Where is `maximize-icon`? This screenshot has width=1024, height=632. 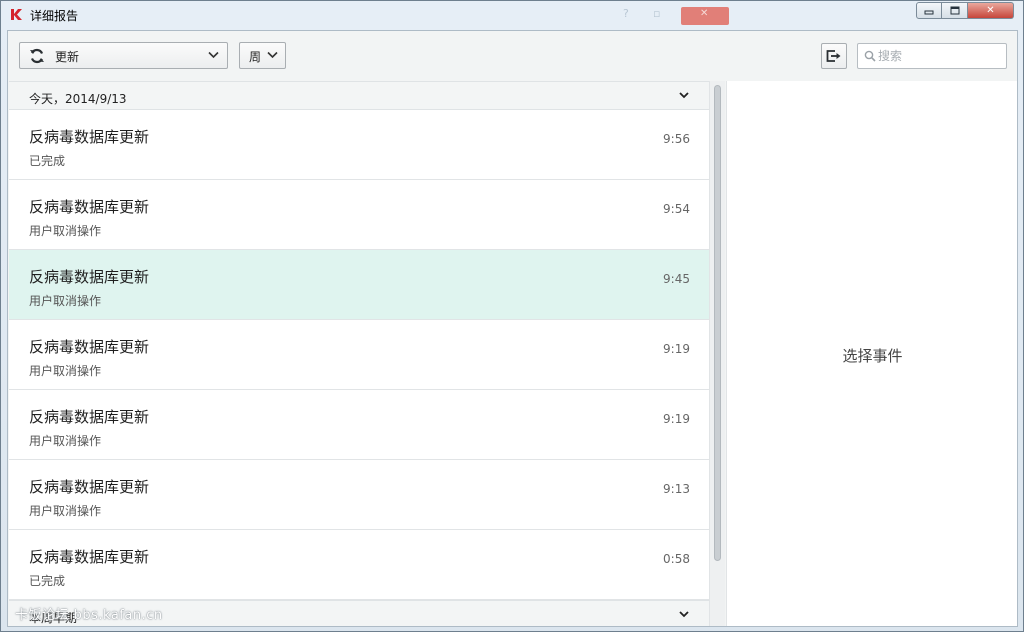 maximize-icon is located at coordinates (954, 10).